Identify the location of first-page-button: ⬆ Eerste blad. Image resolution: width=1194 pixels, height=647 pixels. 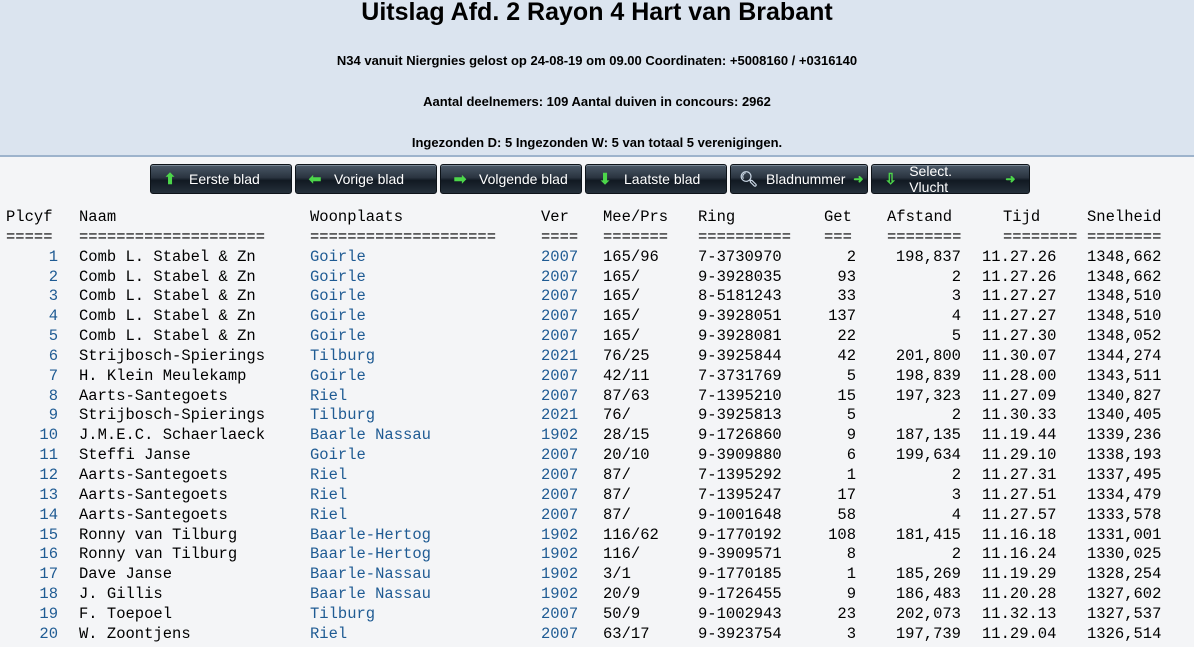
(221, 179).